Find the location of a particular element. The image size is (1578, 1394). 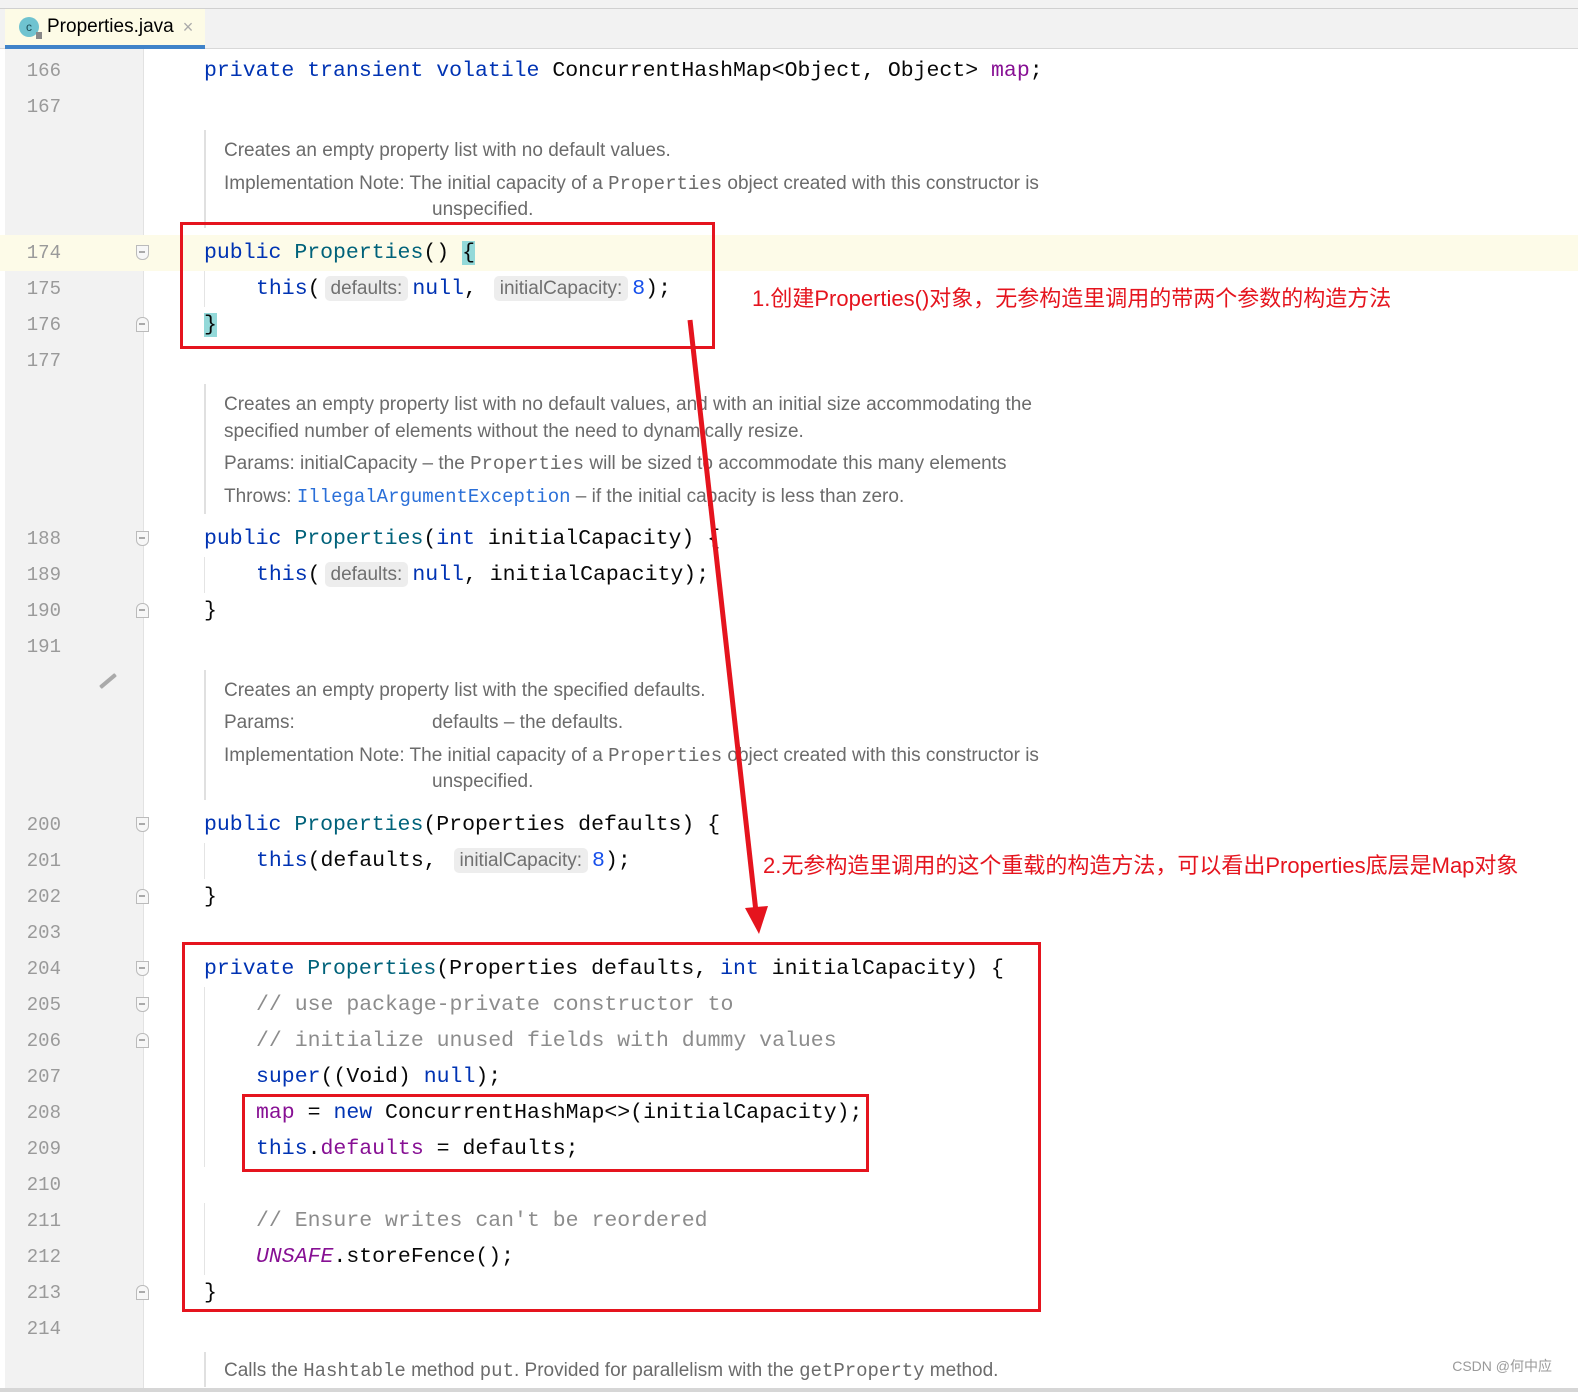

annotation-note-1: 1.创建Properties()对象，无参构造里调用的带两个参数的构造方法 is located at coordinates (1072, 298).